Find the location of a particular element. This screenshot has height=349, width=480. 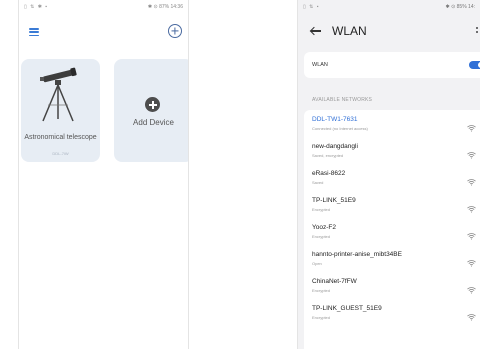

status-bar-right: ✱ ⊙ 85% 14: is located at coordinates (460, 7).